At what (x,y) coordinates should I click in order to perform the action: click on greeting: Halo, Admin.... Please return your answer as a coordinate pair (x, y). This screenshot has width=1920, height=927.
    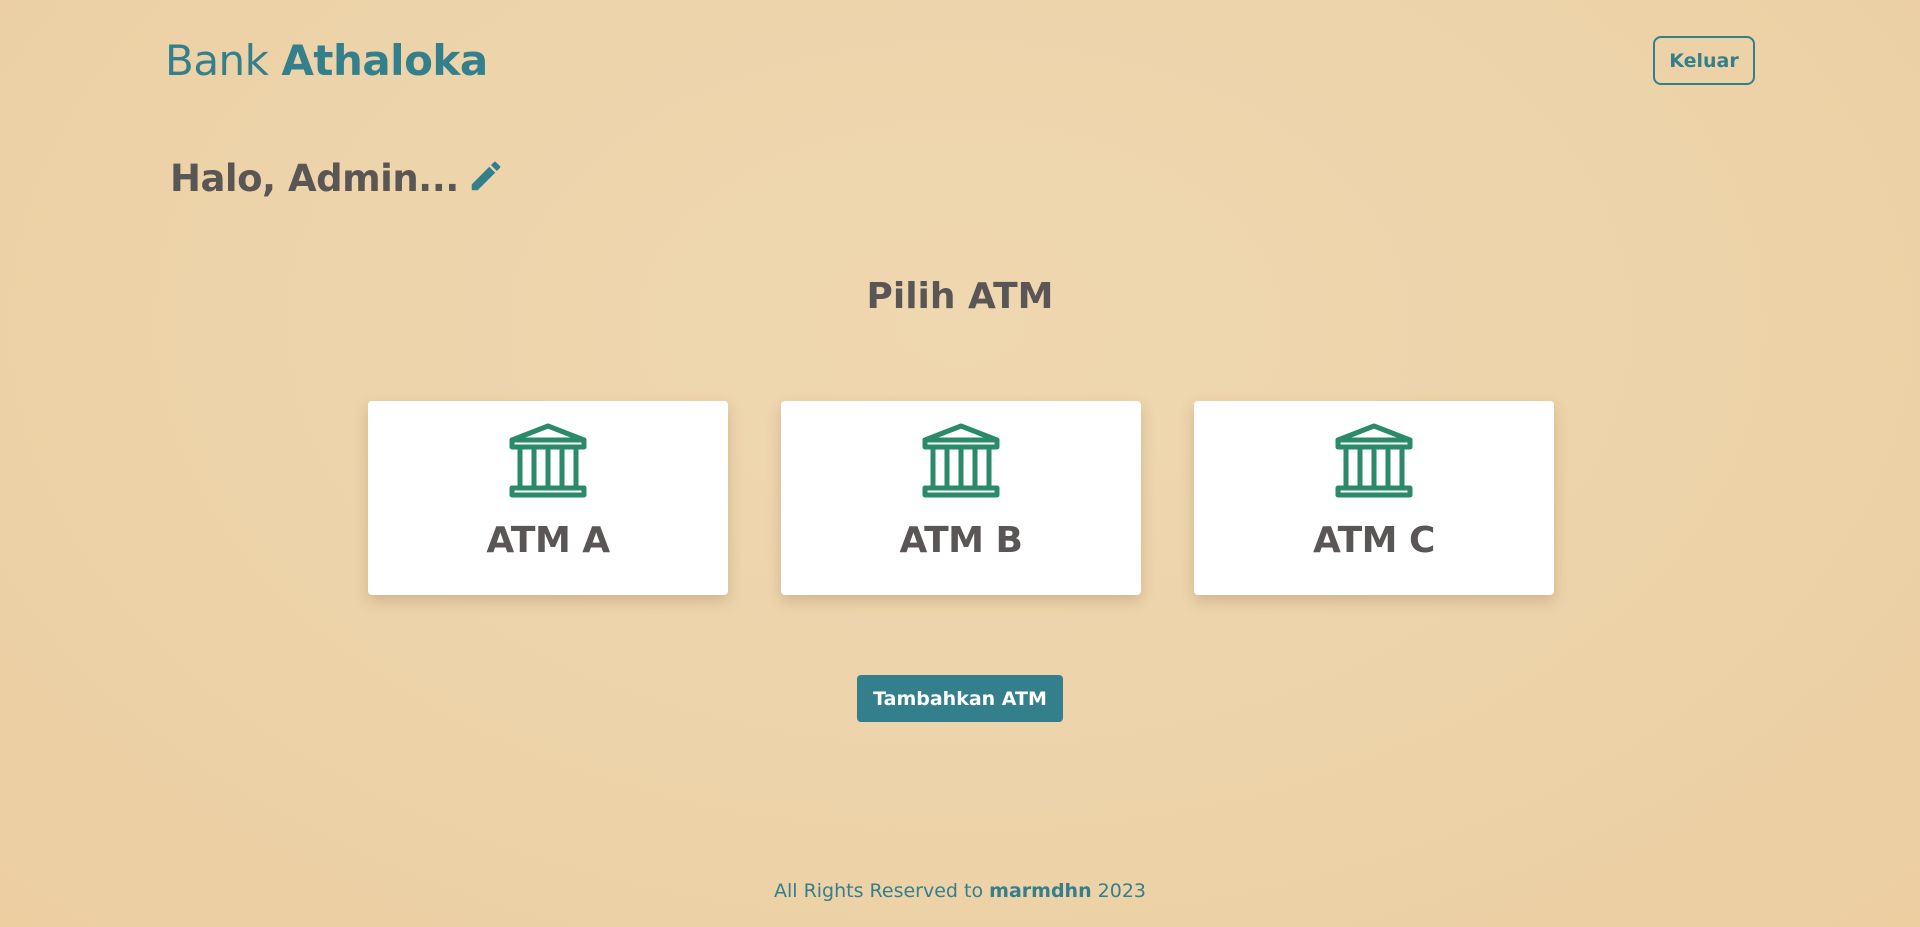
    Looking at the image, I should click on (337, 178).